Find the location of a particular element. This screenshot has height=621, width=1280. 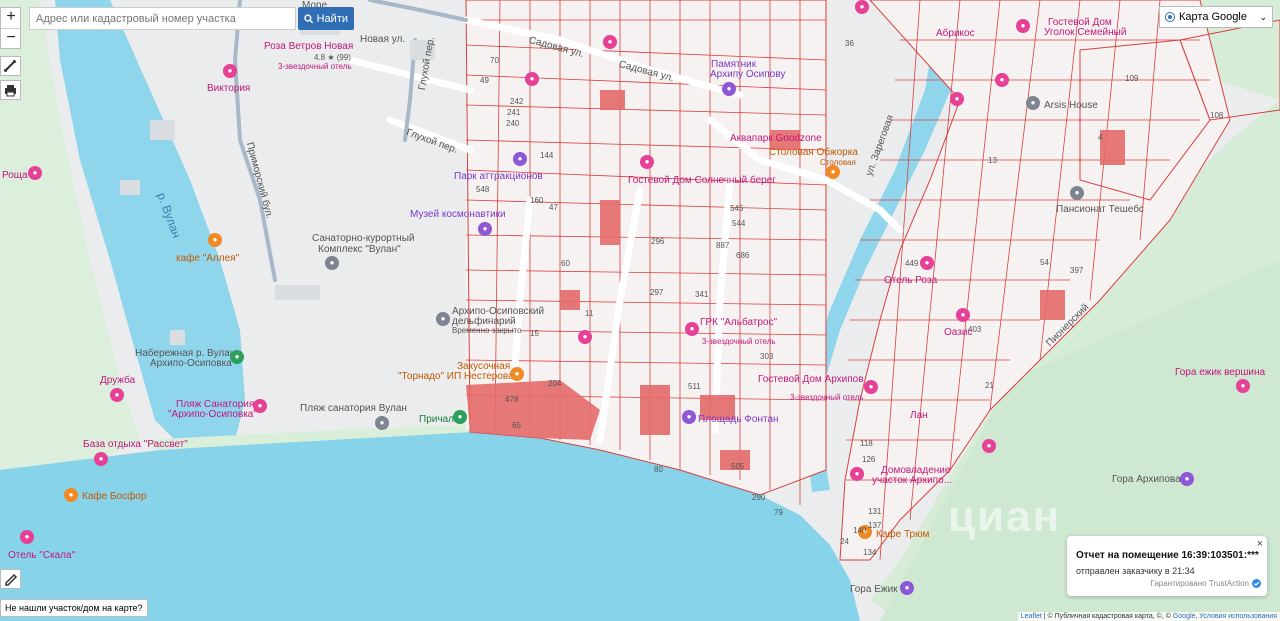

parcel-number: 24 is located at coordinates (844, 541).